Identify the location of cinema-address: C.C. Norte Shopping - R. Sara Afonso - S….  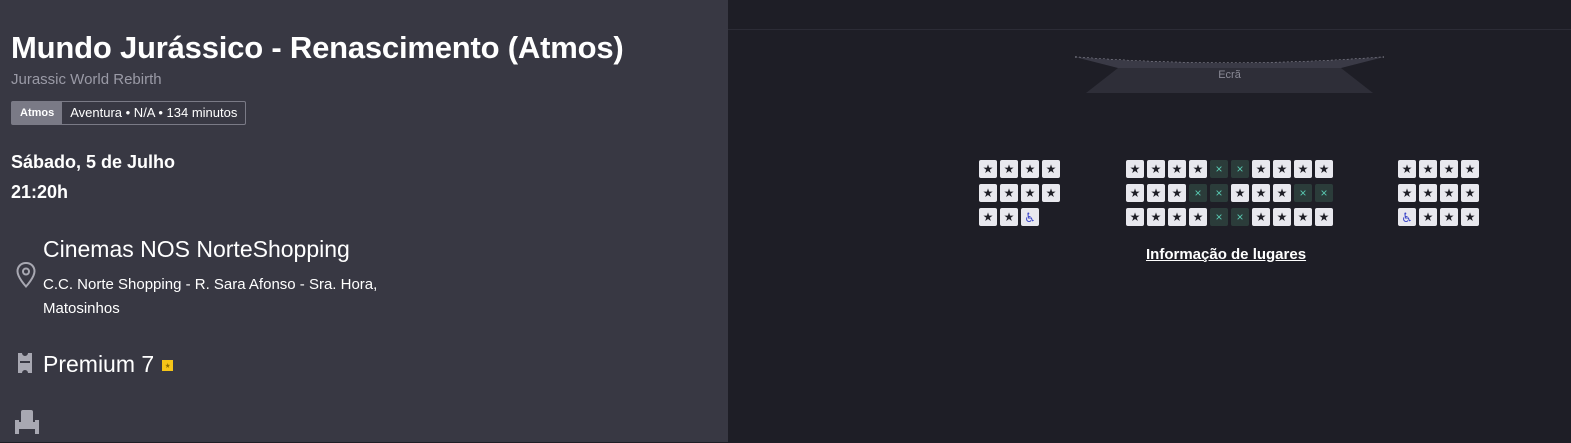
(210, 296).